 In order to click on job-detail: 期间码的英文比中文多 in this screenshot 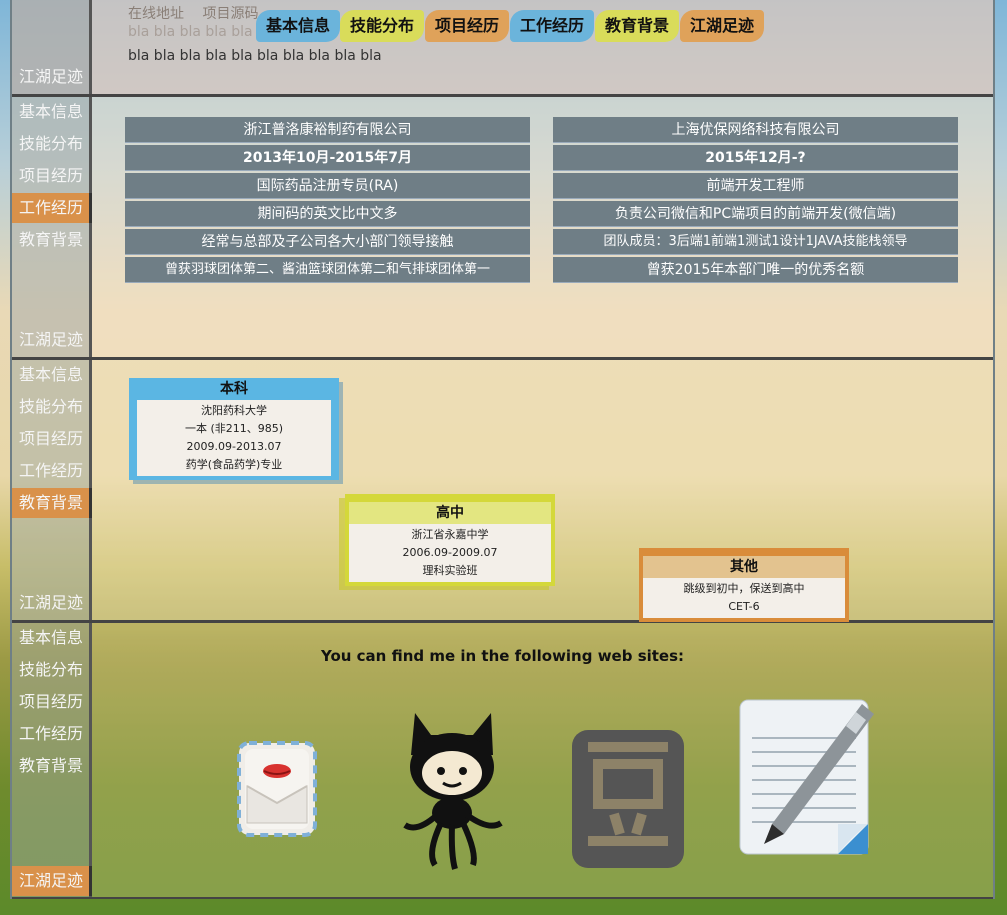, I will do `click(327, 214)`.